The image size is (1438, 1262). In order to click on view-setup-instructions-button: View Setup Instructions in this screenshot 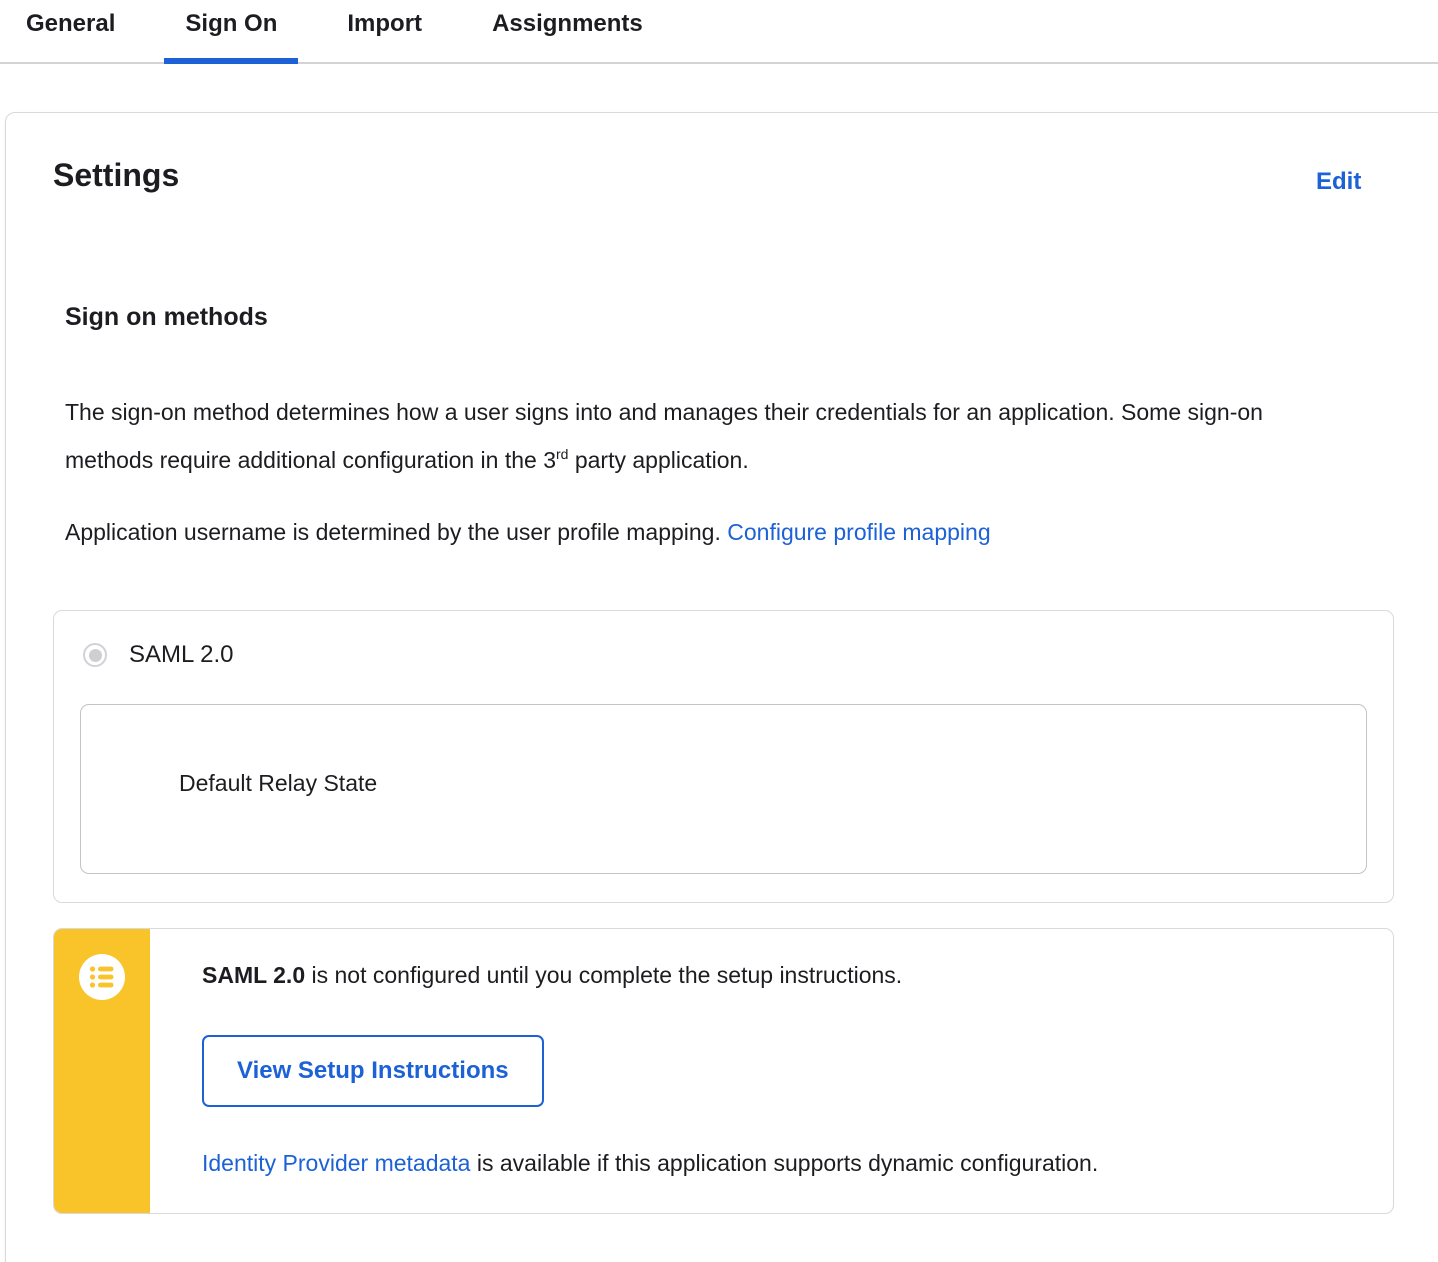, I will do `click(373, 1071)`.